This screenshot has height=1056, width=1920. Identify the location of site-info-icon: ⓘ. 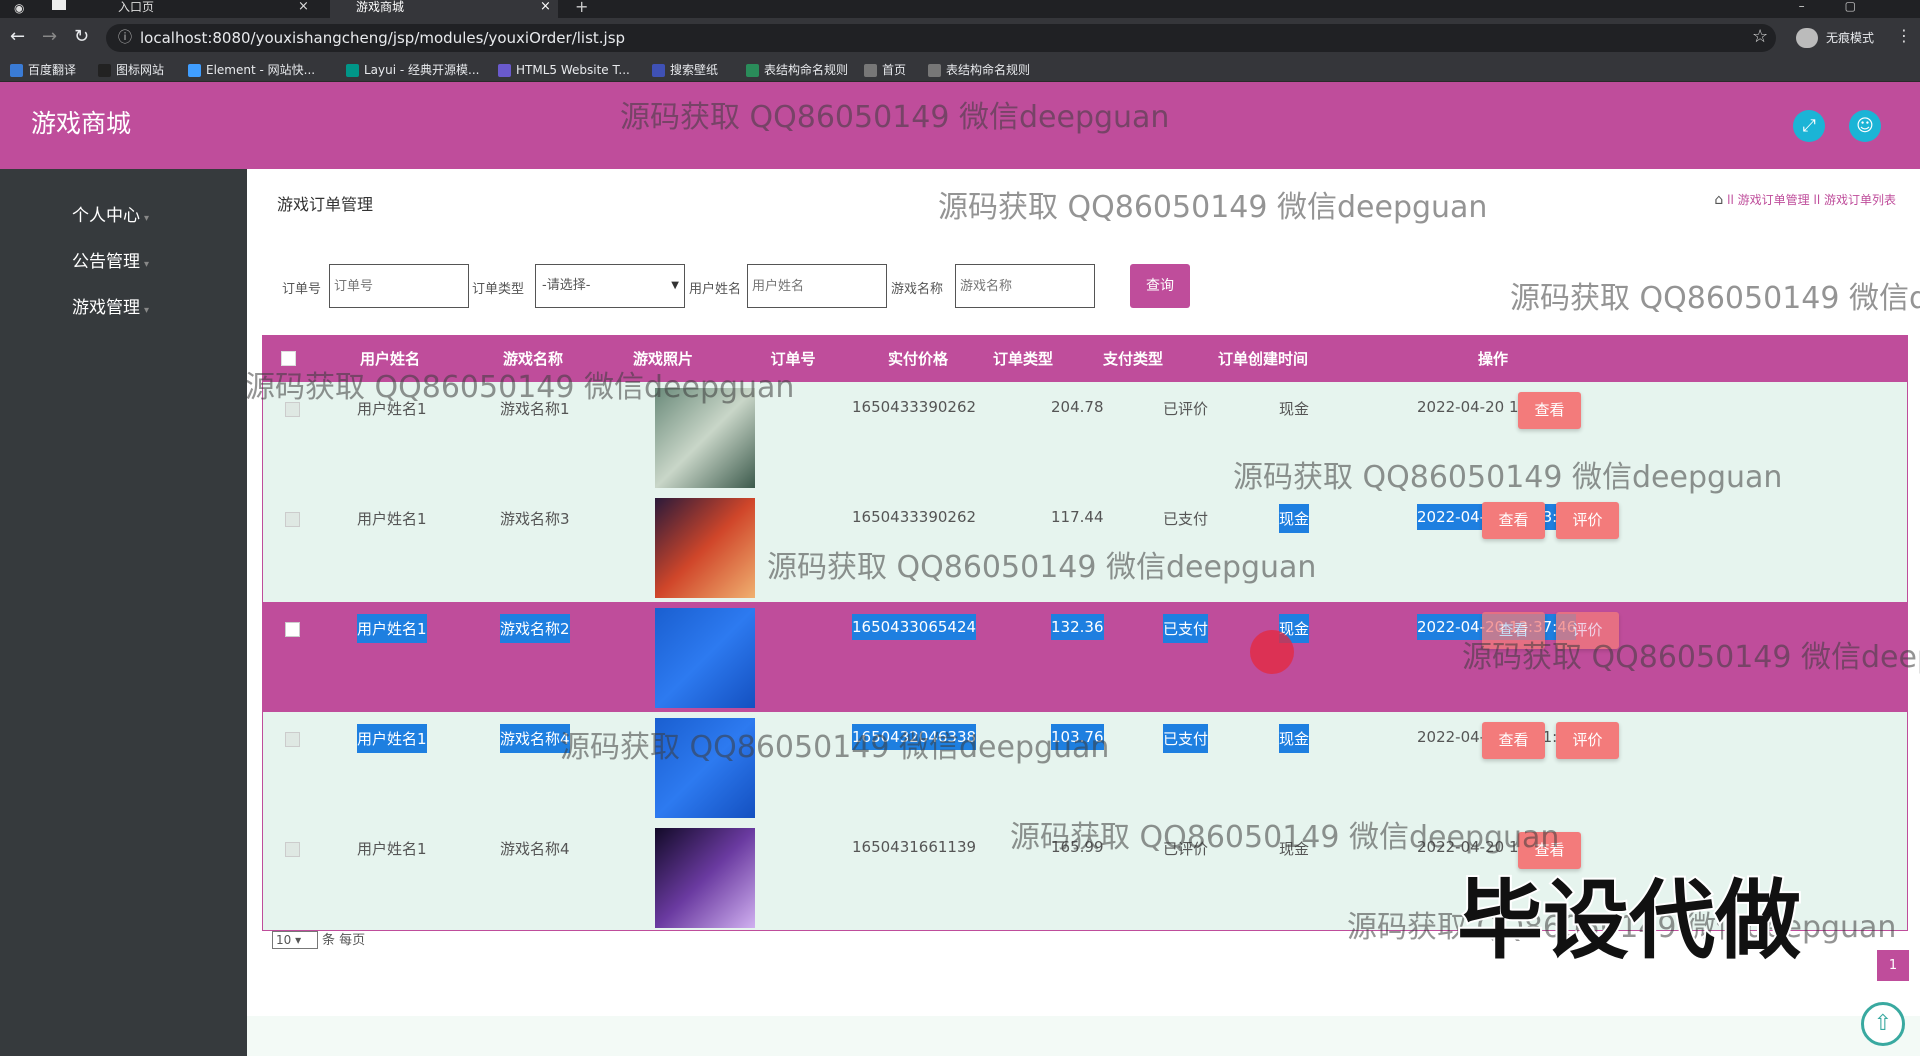
(125, 38).